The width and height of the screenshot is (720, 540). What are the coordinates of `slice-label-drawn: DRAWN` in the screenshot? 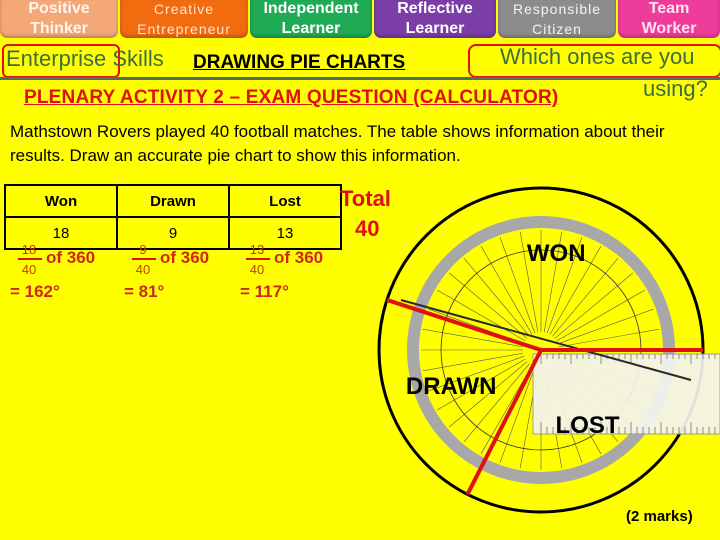 It's located at (451, 387).